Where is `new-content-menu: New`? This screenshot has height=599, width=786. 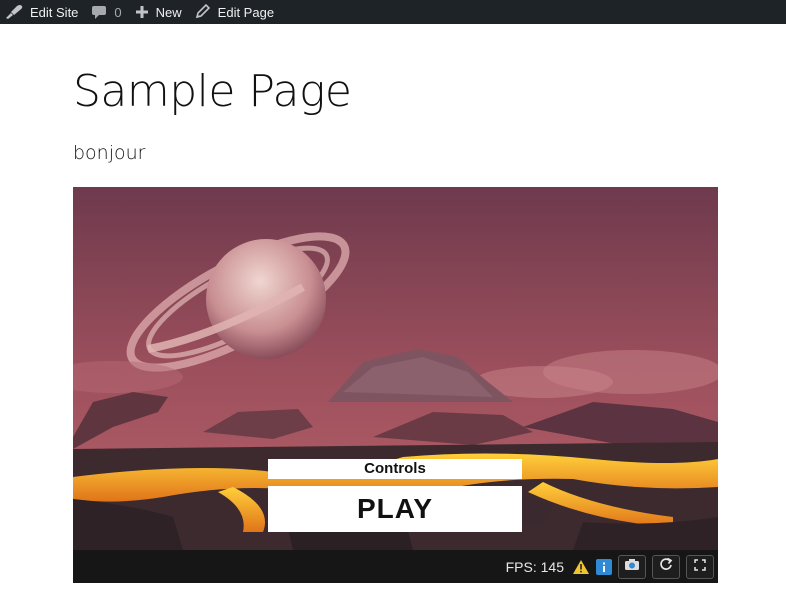
new-content-menu: New is located at coordinates (160, 12).